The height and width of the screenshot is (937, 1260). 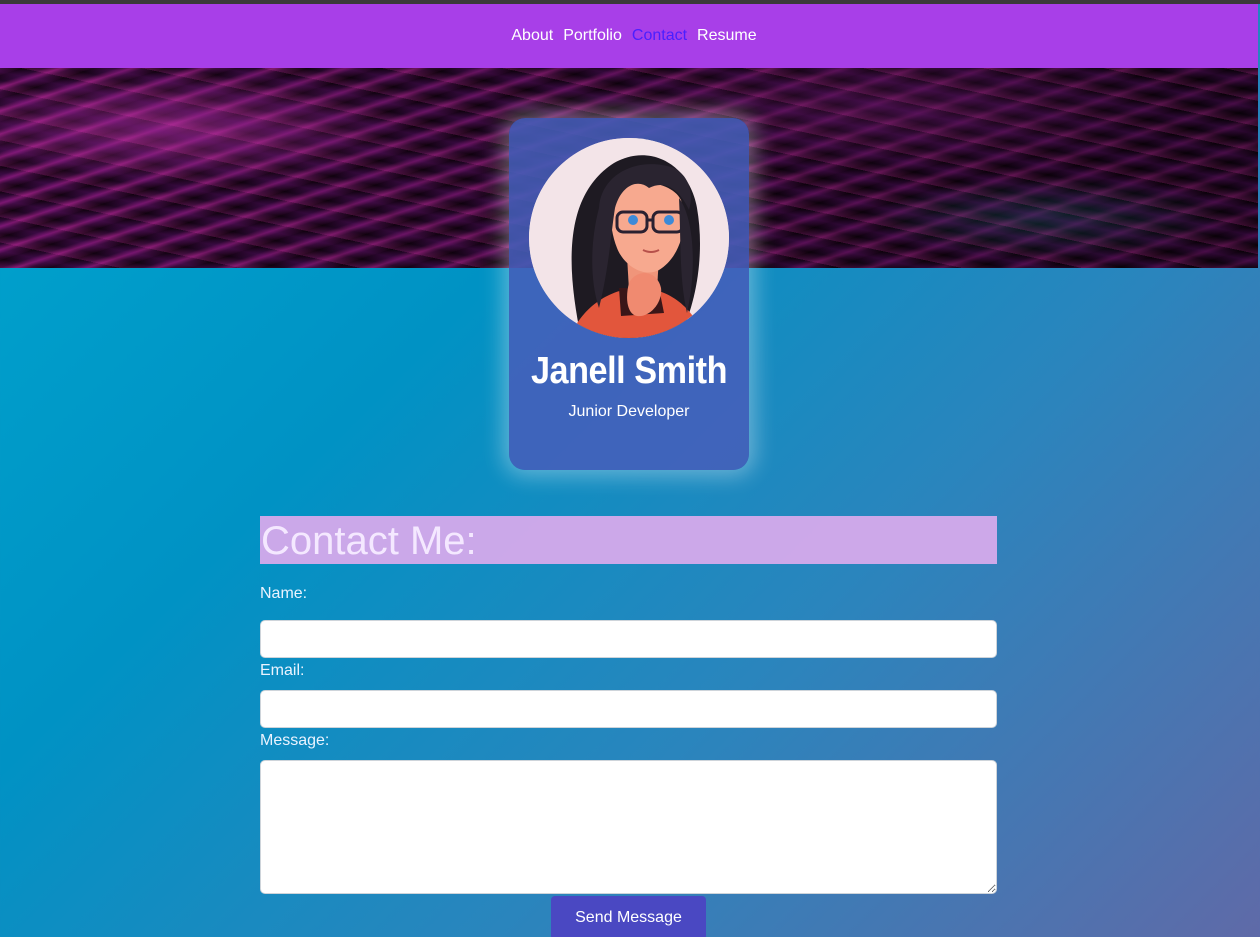 I want to click on email-input, so click(x=628, y=709).